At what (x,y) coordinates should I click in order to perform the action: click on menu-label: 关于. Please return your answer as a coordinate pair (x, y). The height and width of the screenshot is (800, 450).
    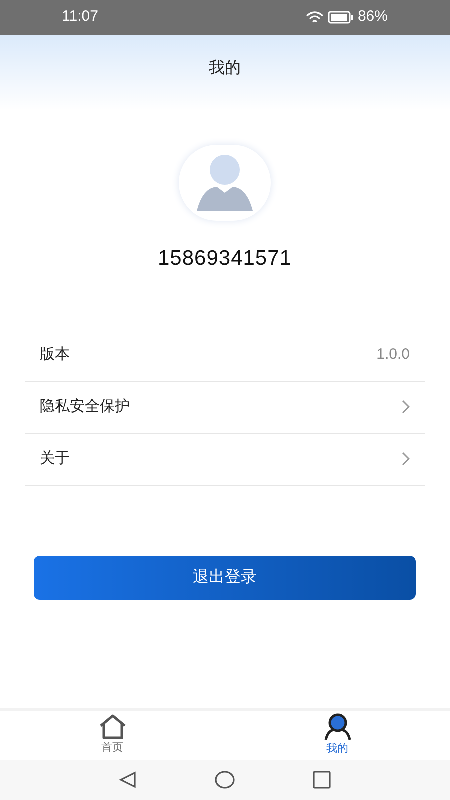
    Looking at the image, I should click on (55, 458).